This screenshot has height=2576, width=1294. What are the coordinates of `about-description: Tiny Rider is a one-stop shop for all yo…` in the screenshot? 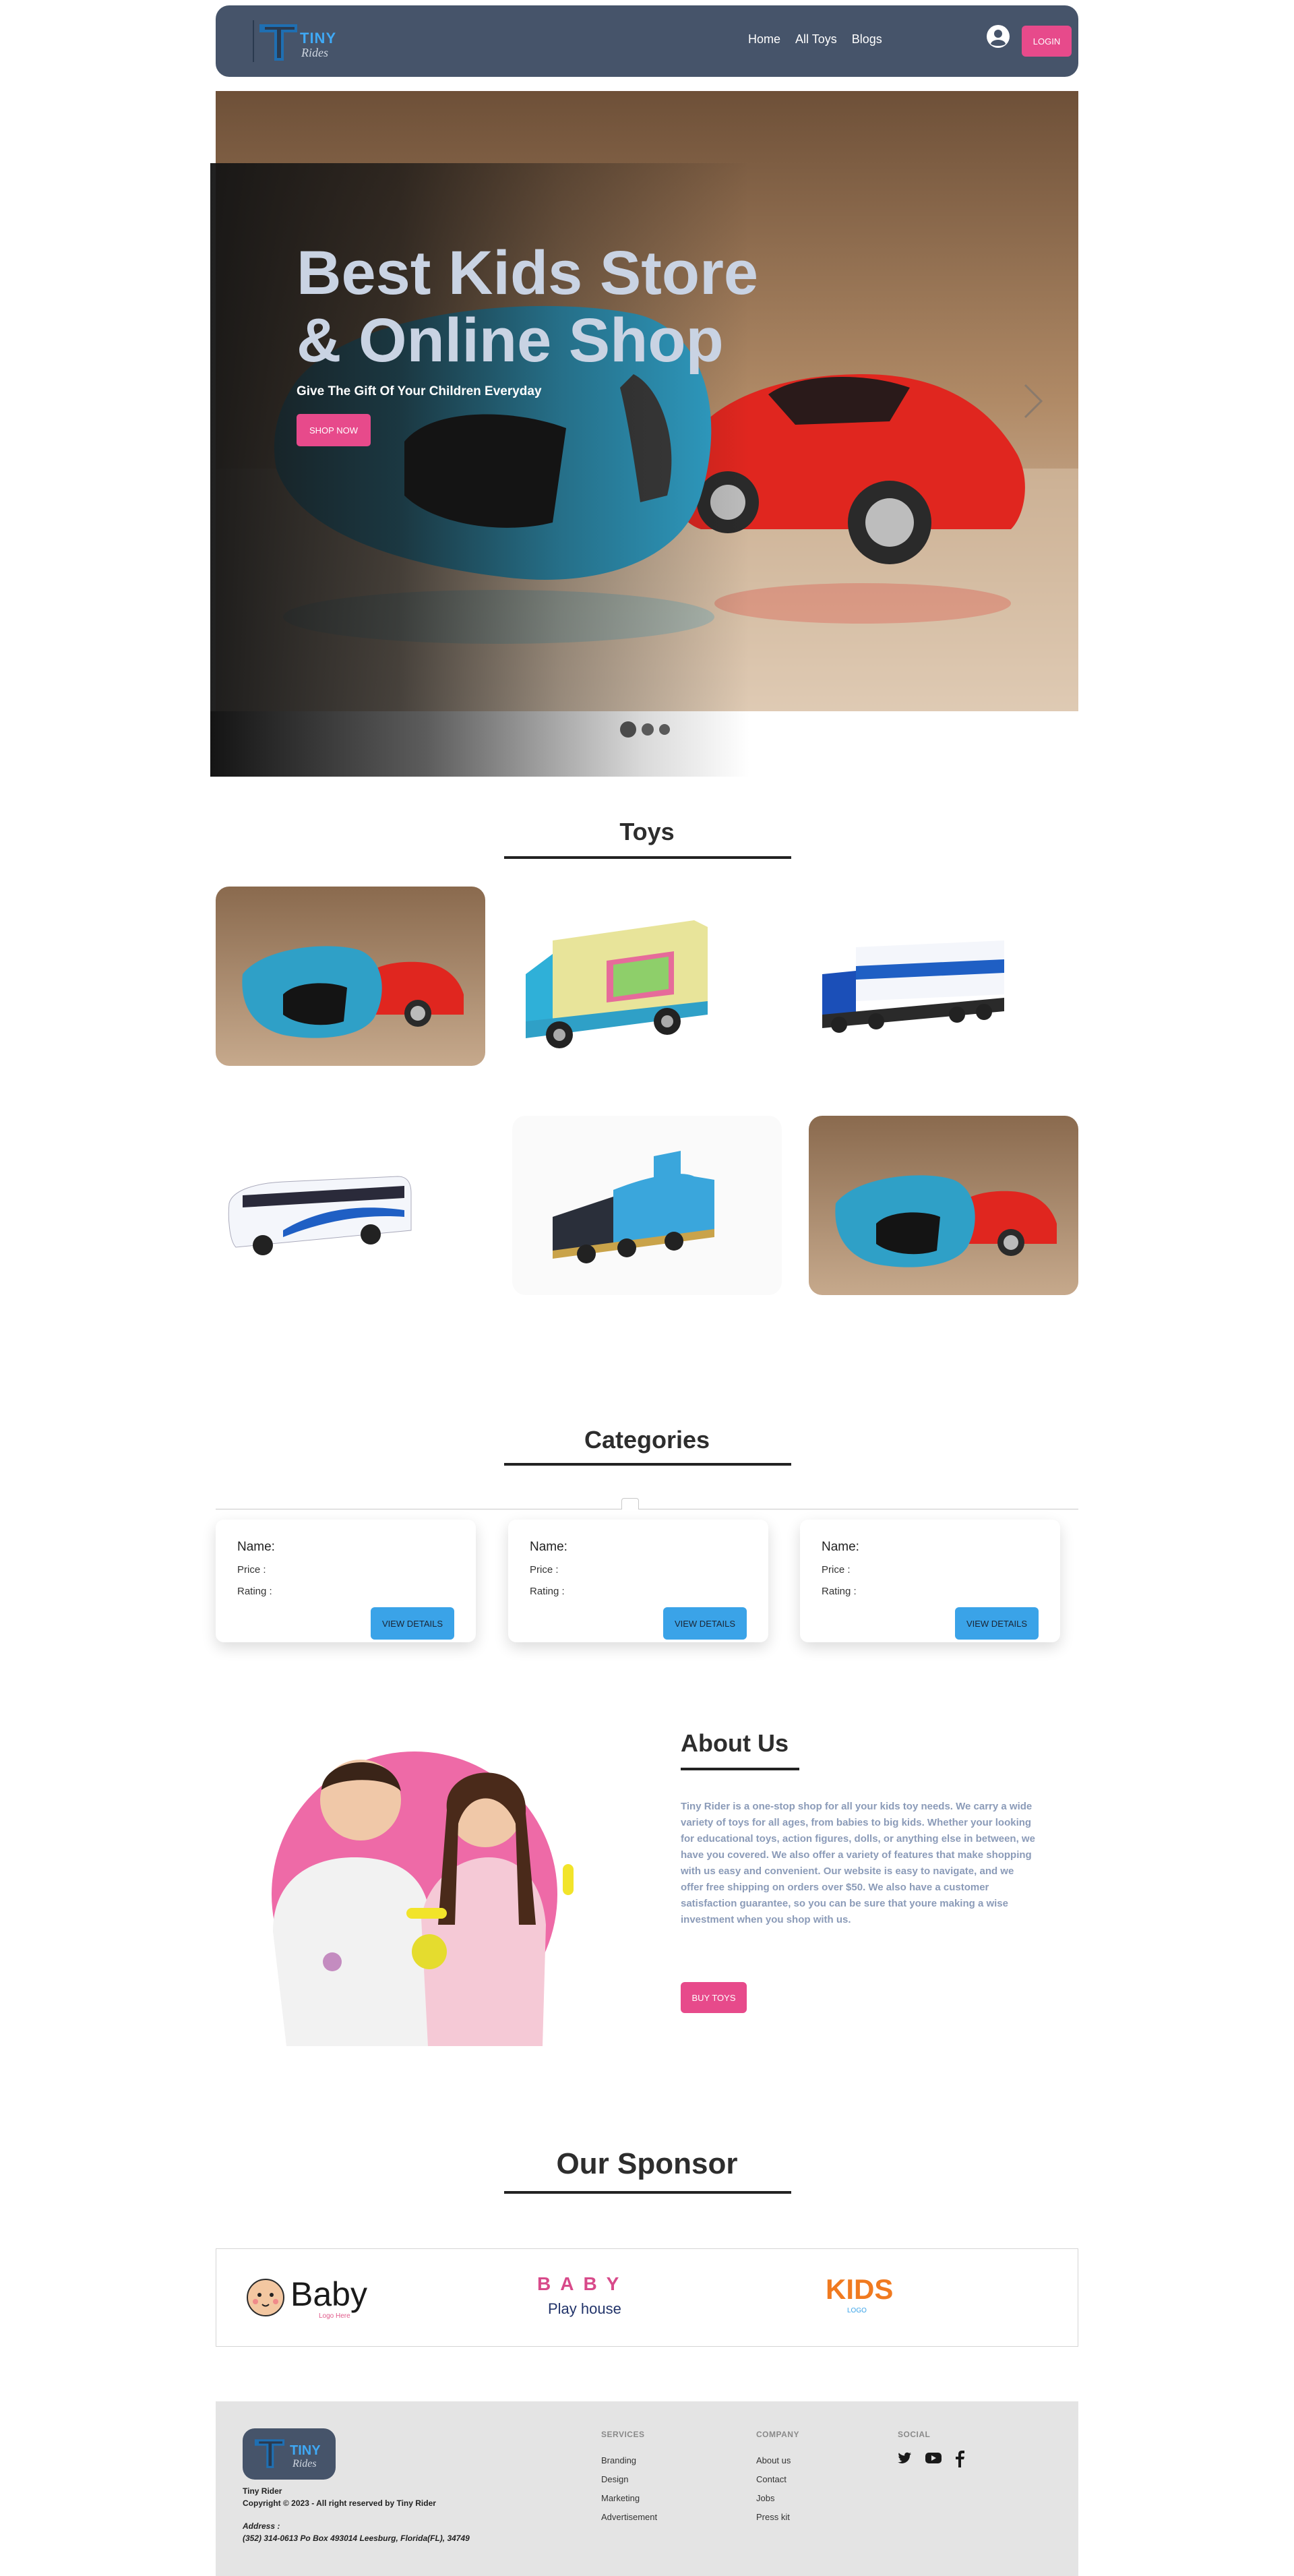 It's located at (858, 1863).